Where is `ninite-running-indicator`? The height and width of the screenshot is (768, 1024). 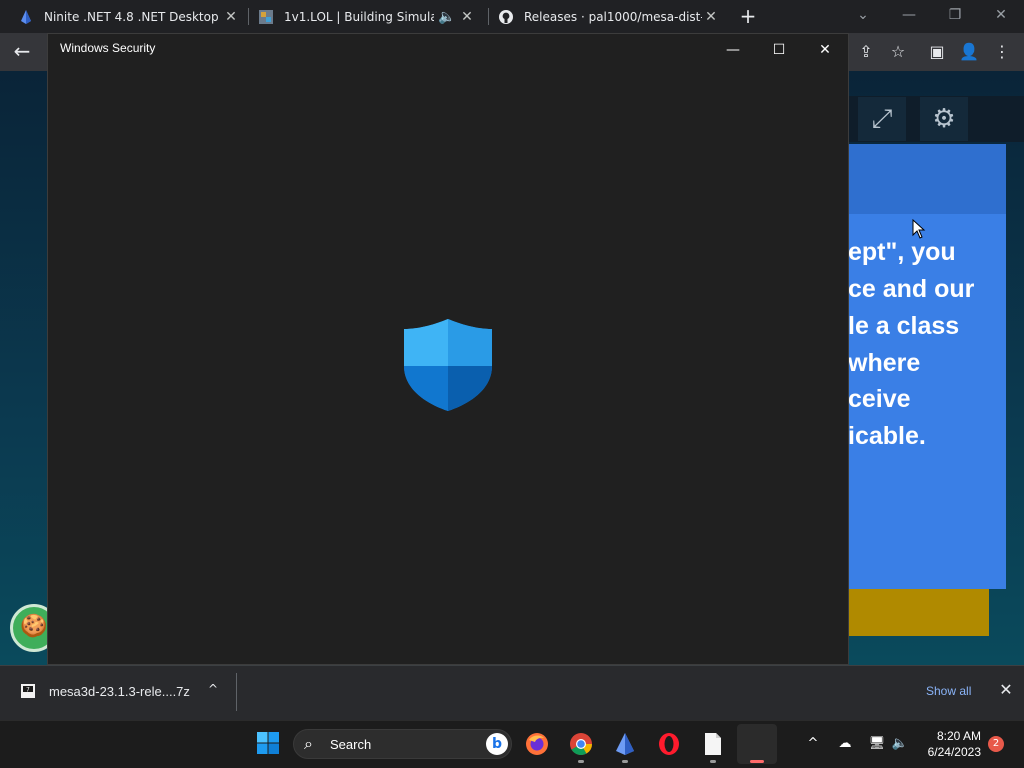
ninite-running-indicator is located at coordinates (625, 761).